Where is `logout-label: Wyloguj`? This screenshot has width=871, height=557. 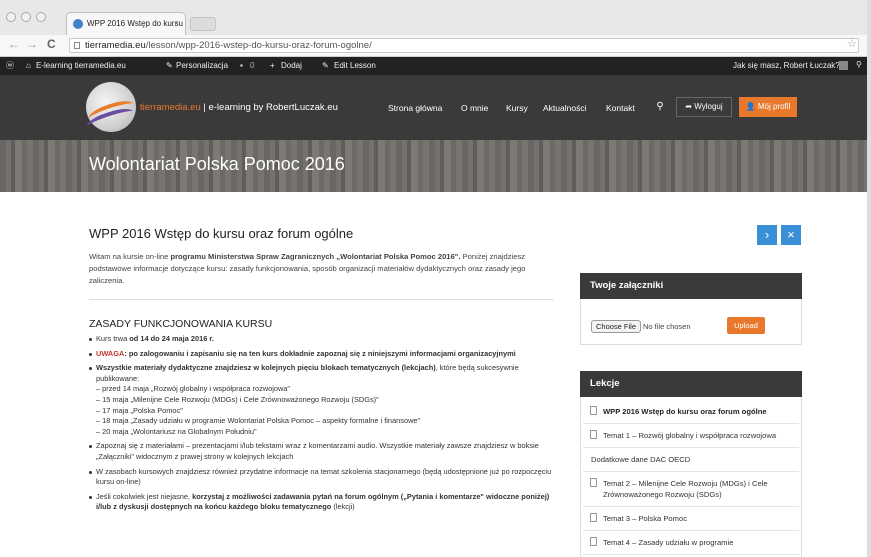 logout-label: Wyloguj is located at coordinates (708, 106).